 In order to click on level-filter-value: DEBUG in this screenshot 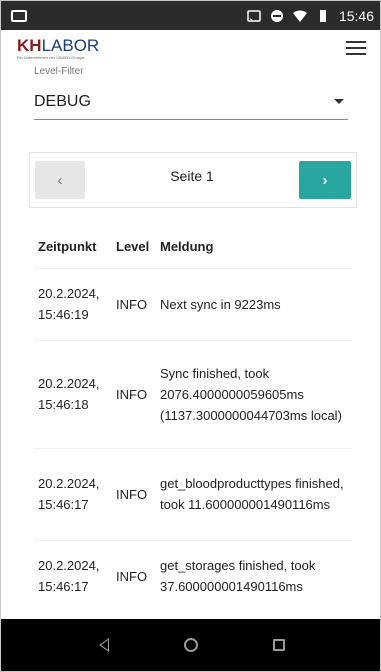, I will do `click(62, 101)`.